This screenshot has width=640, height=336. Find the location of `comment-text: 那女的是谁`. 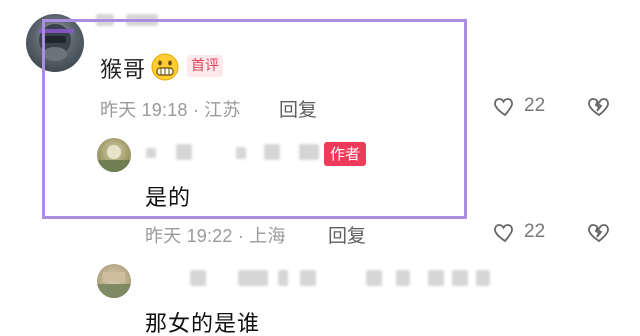

comment-text: 那女的是谁 is located at coordinates (203, 324).